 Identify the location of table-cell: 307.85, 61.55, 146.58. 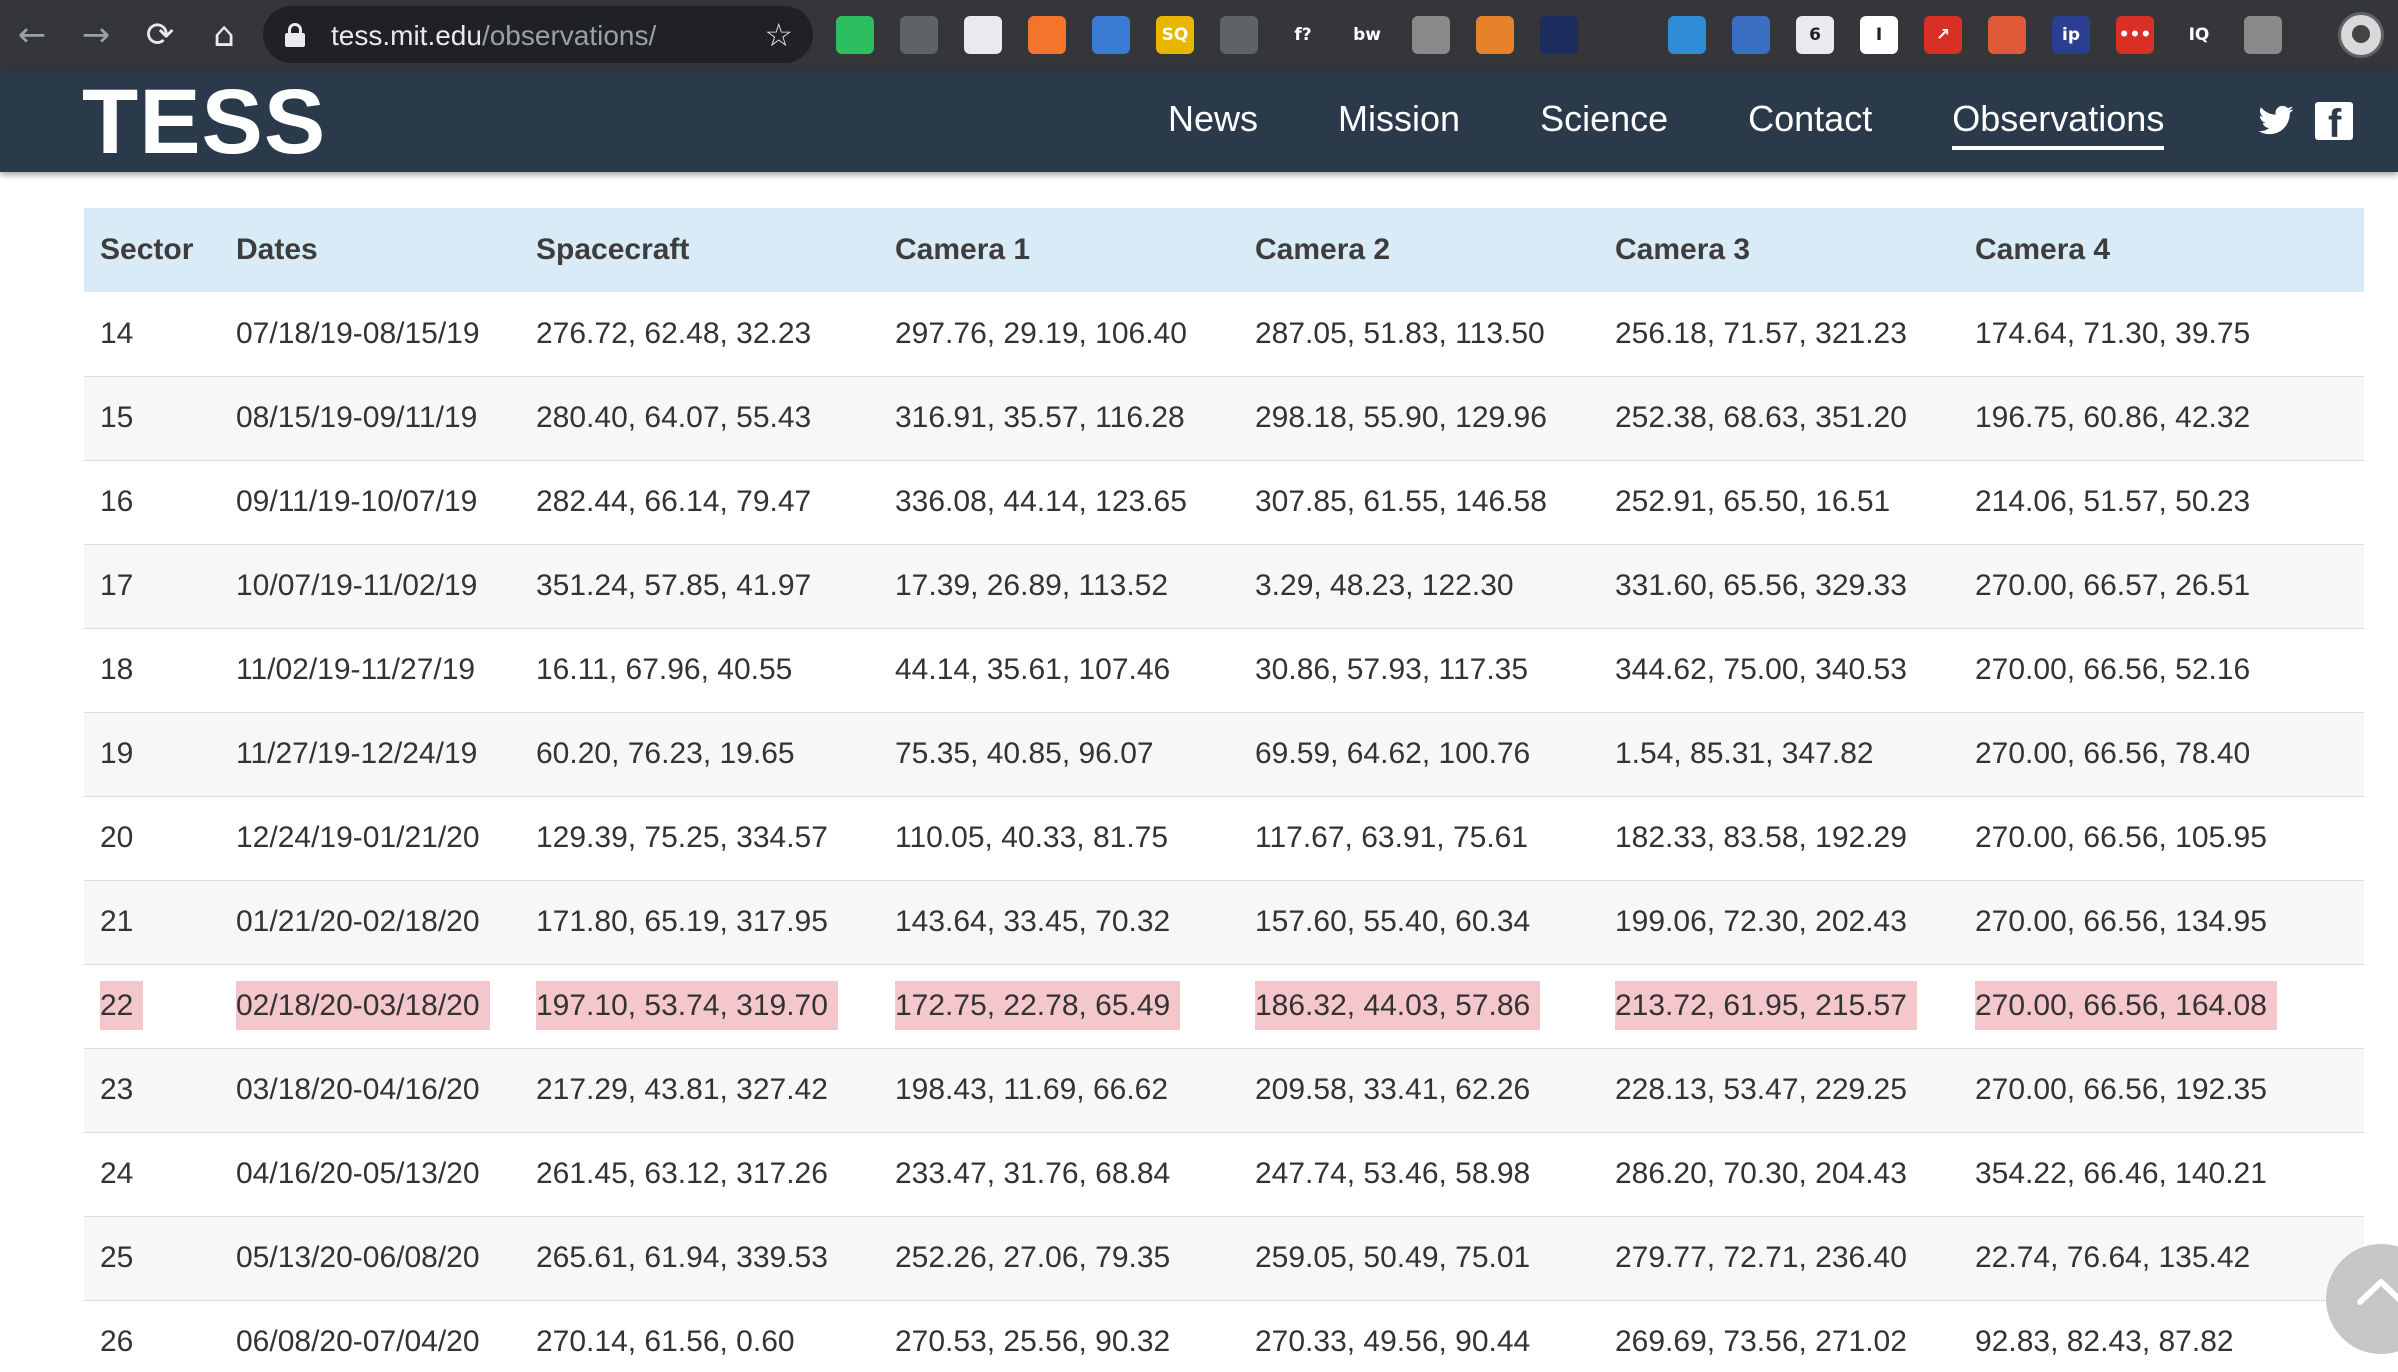
(1419, 502).